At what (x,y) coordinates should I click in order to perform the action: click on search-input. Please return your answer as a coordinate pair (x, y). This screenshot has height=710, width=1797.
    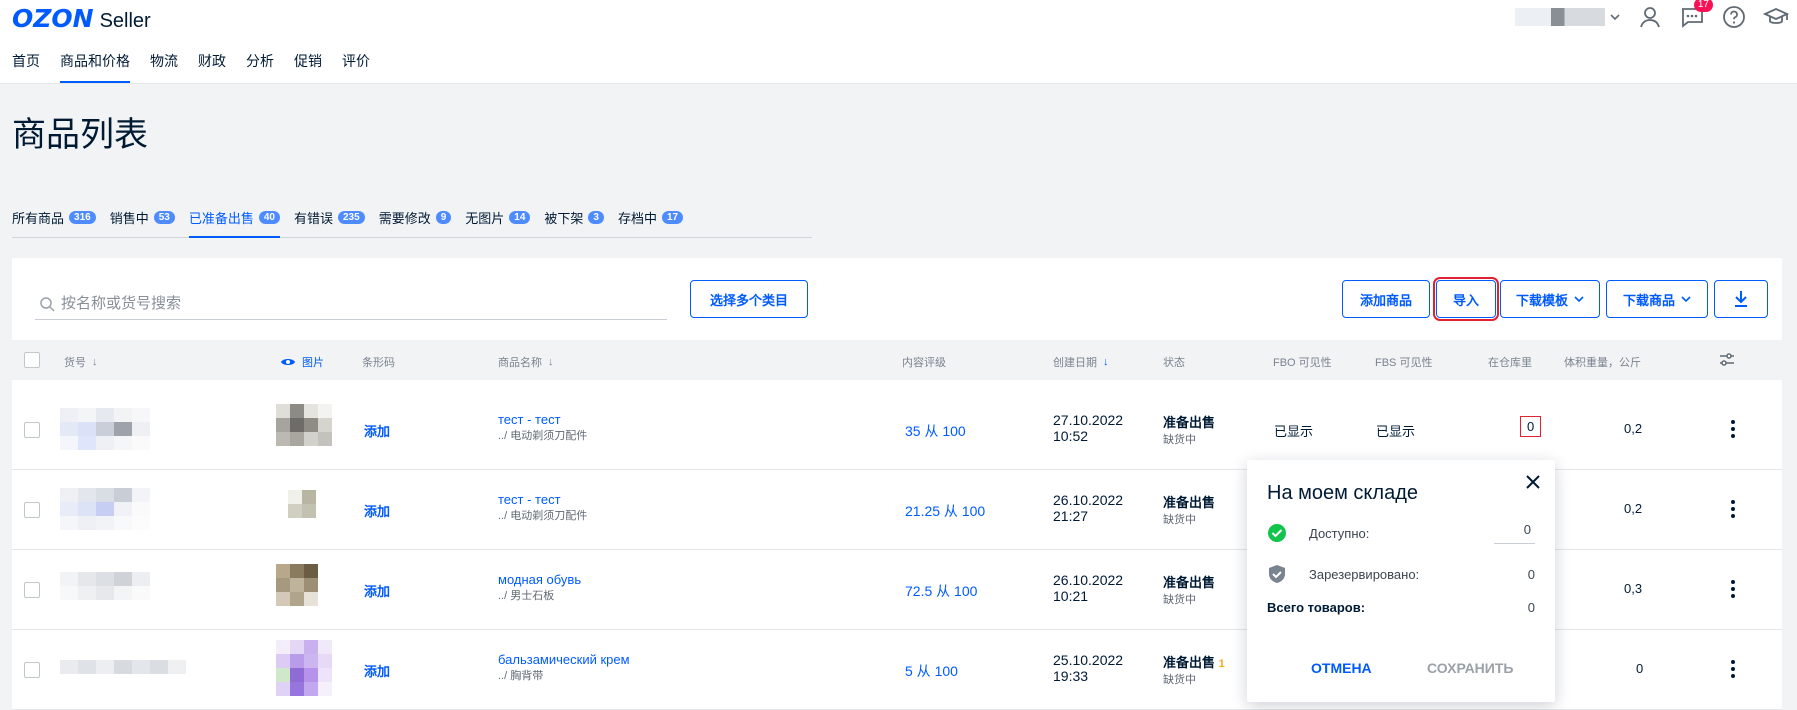
    Looking at the image, I should click on (361, 303).